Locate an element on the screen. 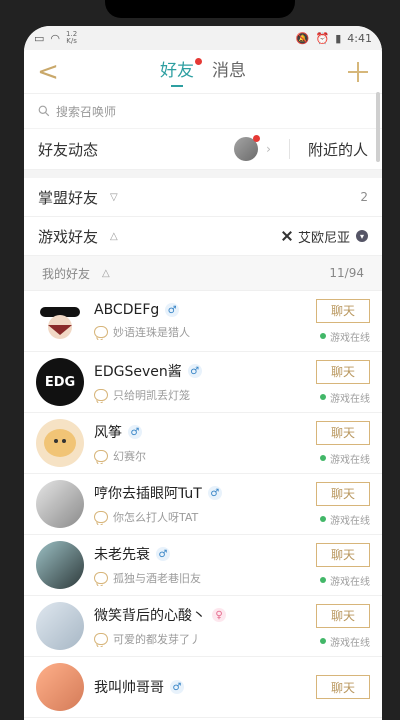  friend-row: EDG EDGSeven酱 ♂ 只给明凯丢灯笼 聊天 游戏在线 is located at coordinates (203, 382).